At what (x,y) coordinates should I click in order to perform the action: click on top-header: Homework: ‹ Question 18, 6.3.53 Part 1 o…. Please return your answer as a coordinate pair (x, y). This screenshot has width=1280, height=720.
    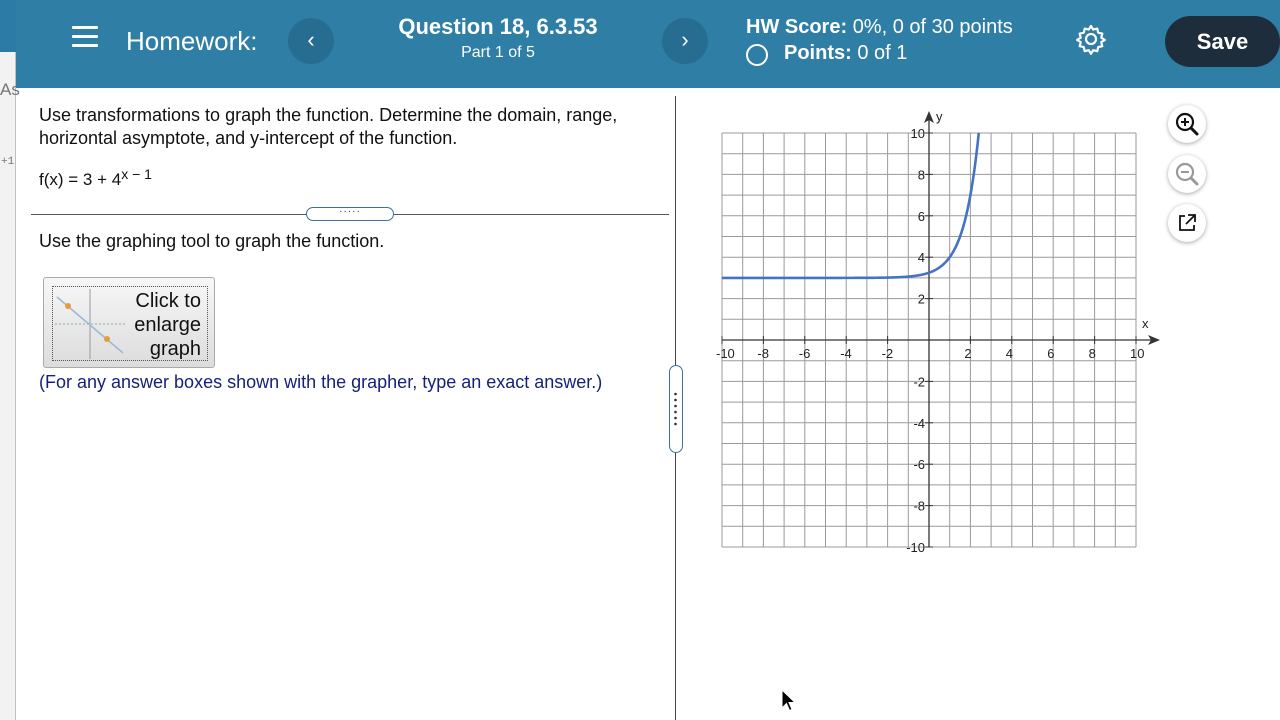
    Looking at the image, I should click on (648, 44).